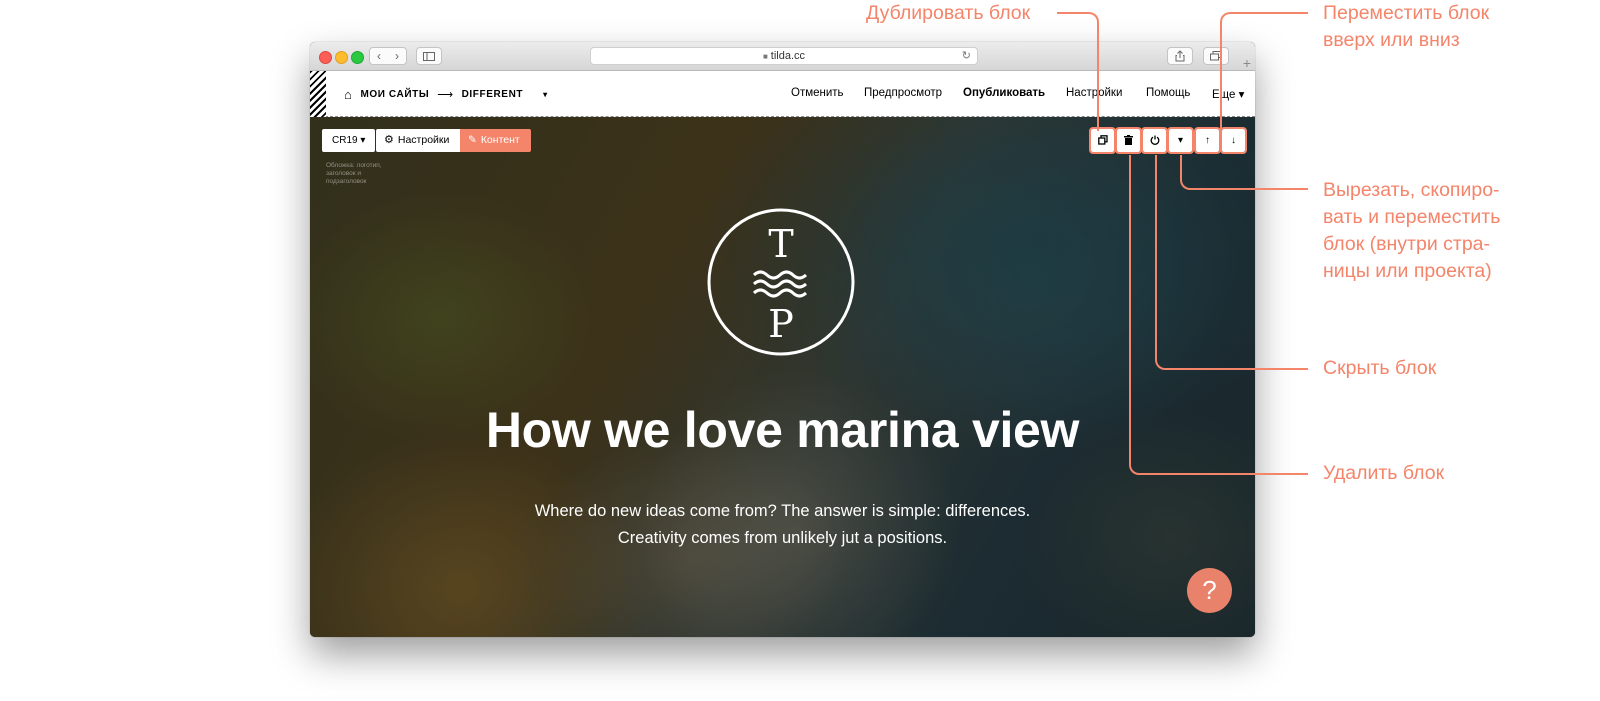  I want to click on back-icon: ‹, so click(379, 56).